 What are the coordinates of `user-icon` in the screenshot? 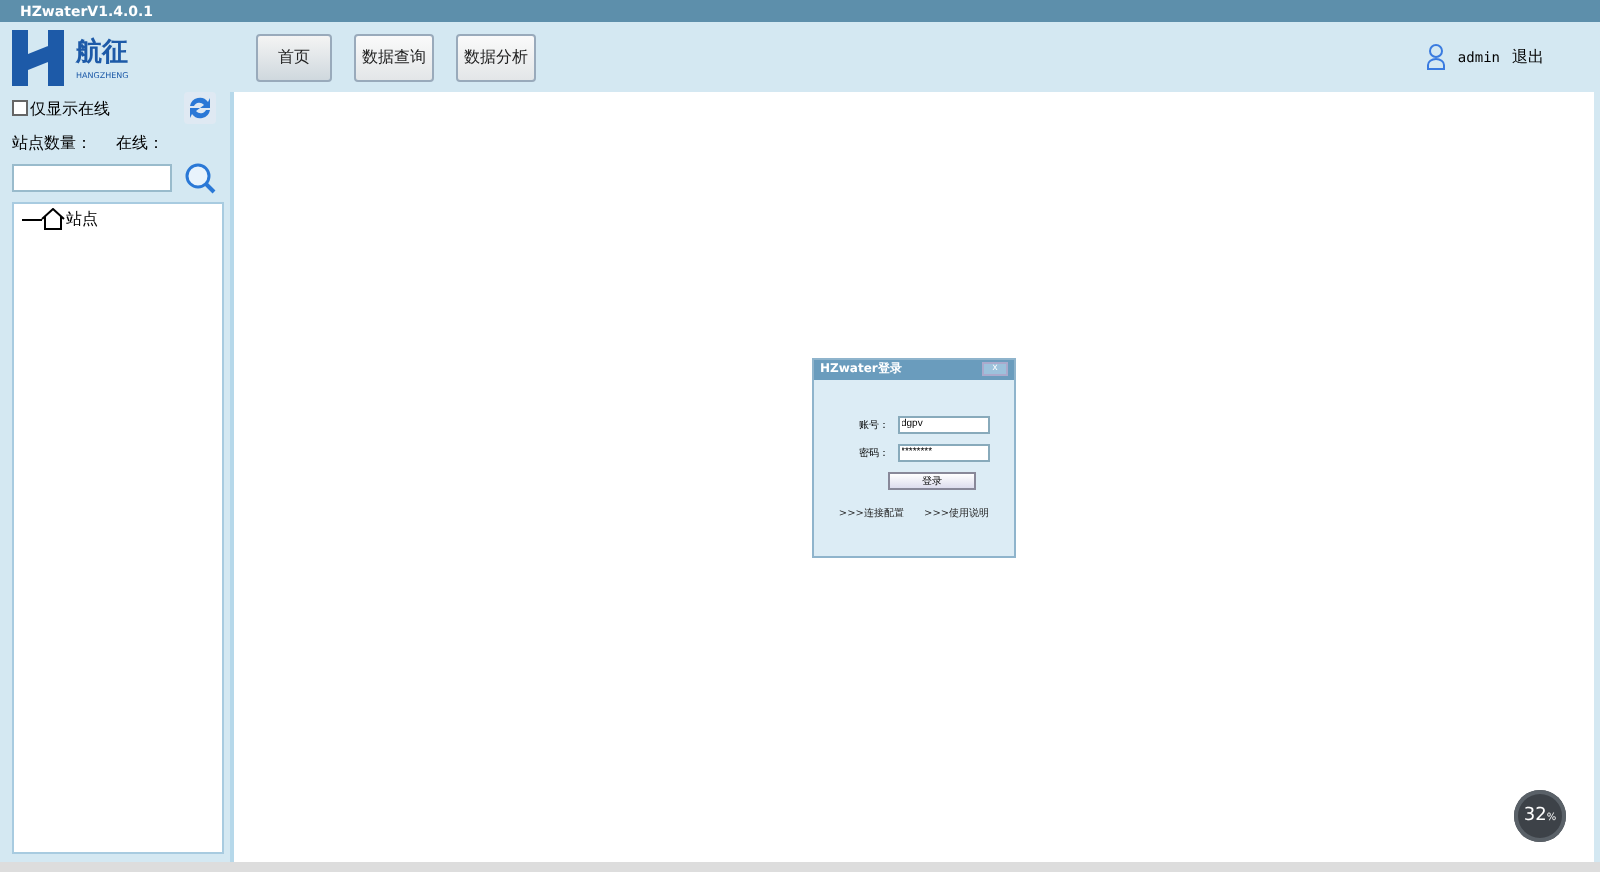 It's located at (1435, 57).